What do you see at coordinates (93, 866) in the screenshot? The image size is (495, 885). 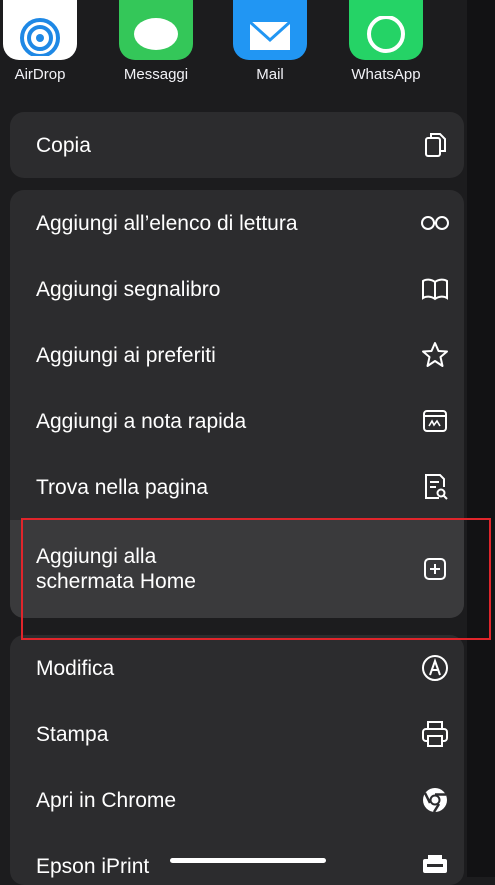 I see `action-label: Epson iPrint` at bounding box center [93, 866].